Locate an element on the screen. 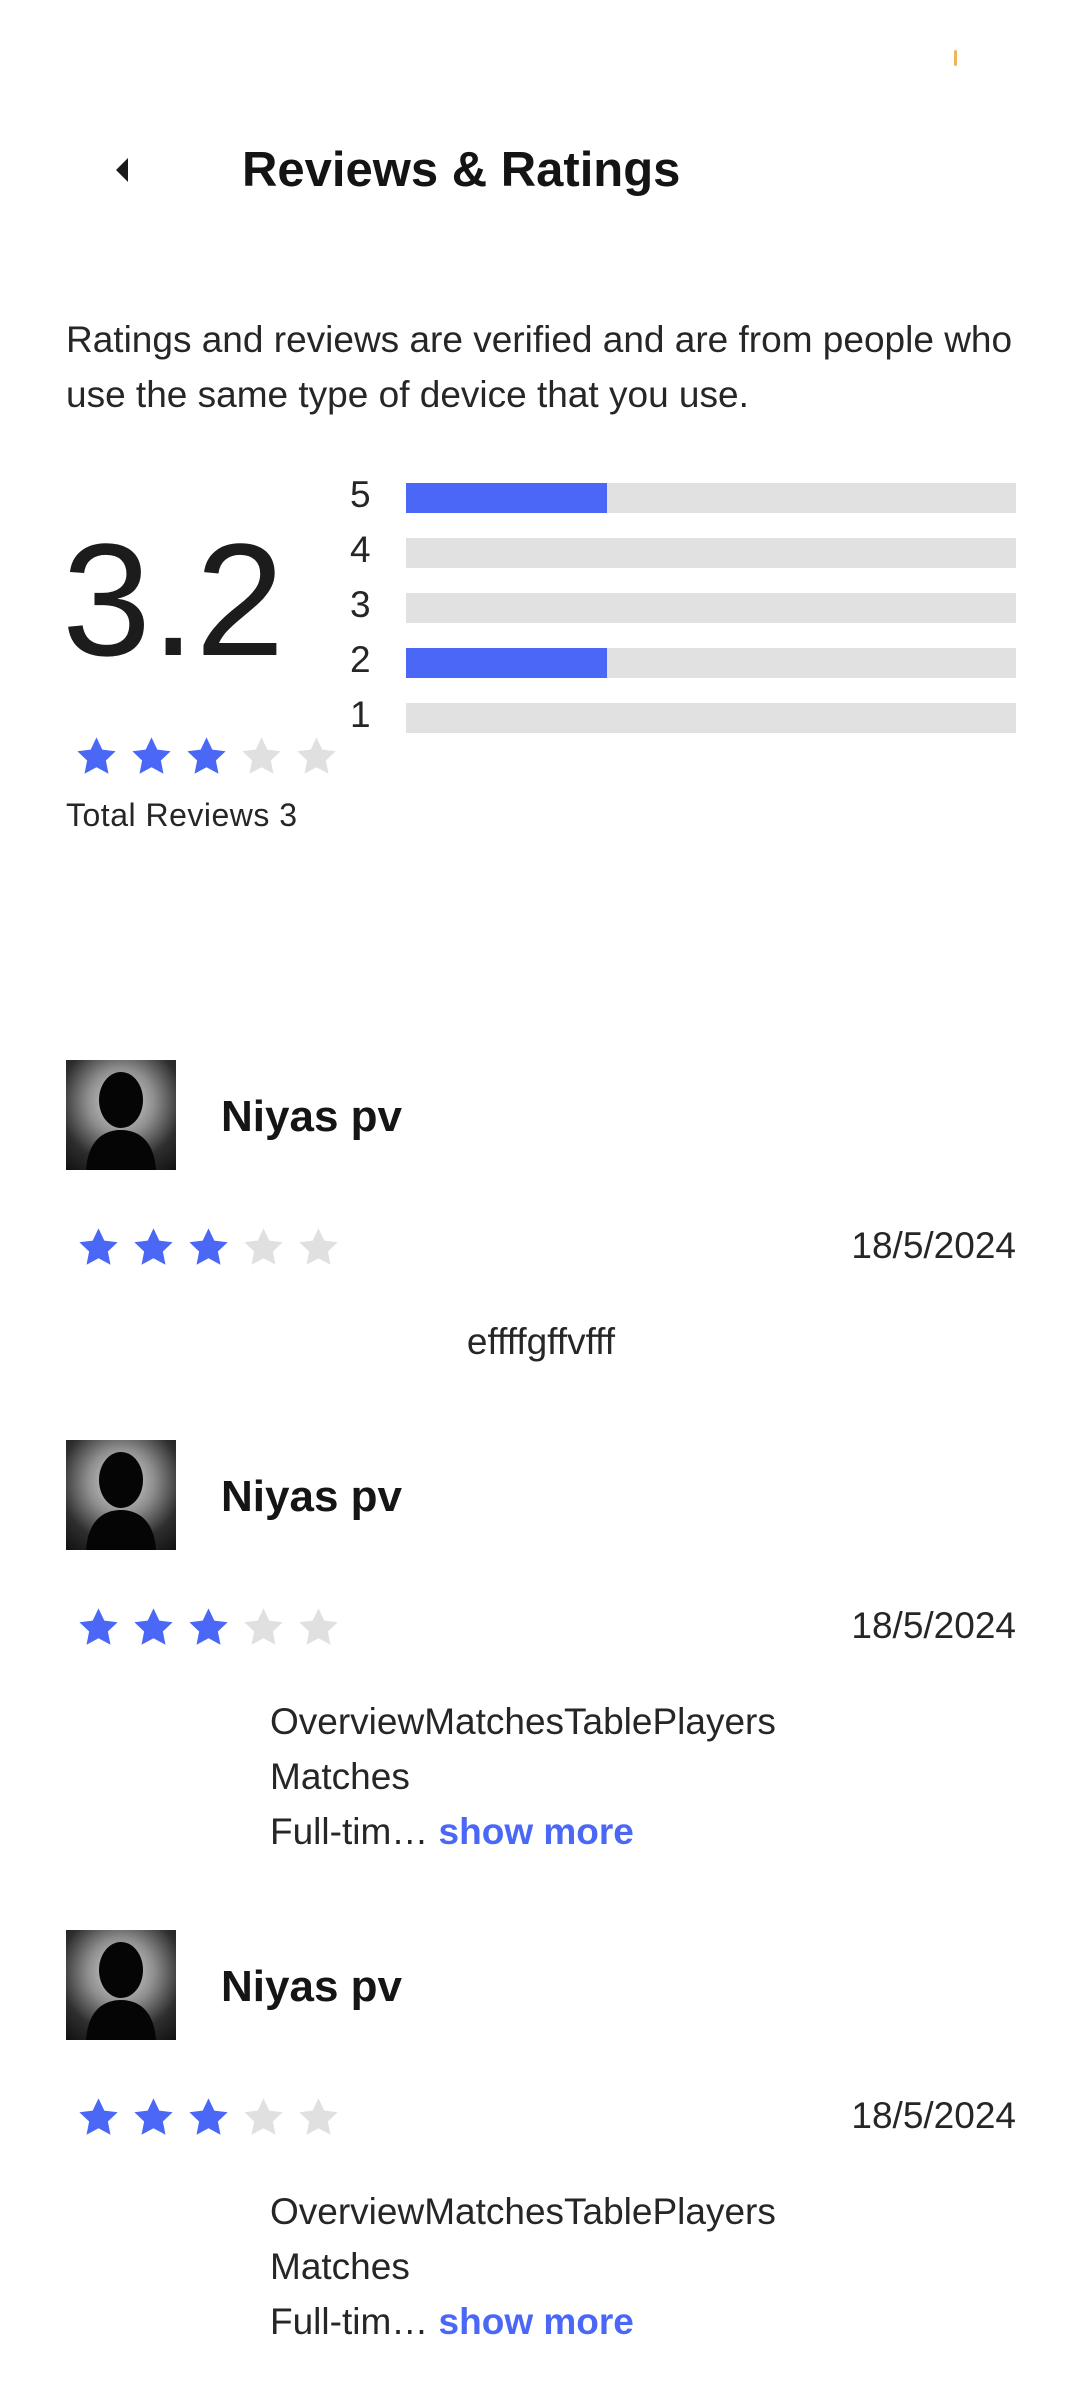 The height and width of the screenshot is (2400, 1080). rating-histogram: 5 4 3 2 1 is located at coordinates (683, 610).